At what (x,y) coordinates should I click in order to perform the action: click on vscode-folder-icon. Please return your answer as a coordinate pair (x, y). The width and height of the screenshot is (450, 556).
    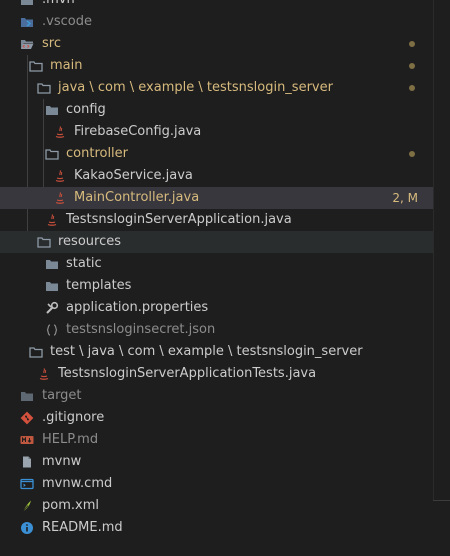
    Looking at the image, I should click on (27, 22).